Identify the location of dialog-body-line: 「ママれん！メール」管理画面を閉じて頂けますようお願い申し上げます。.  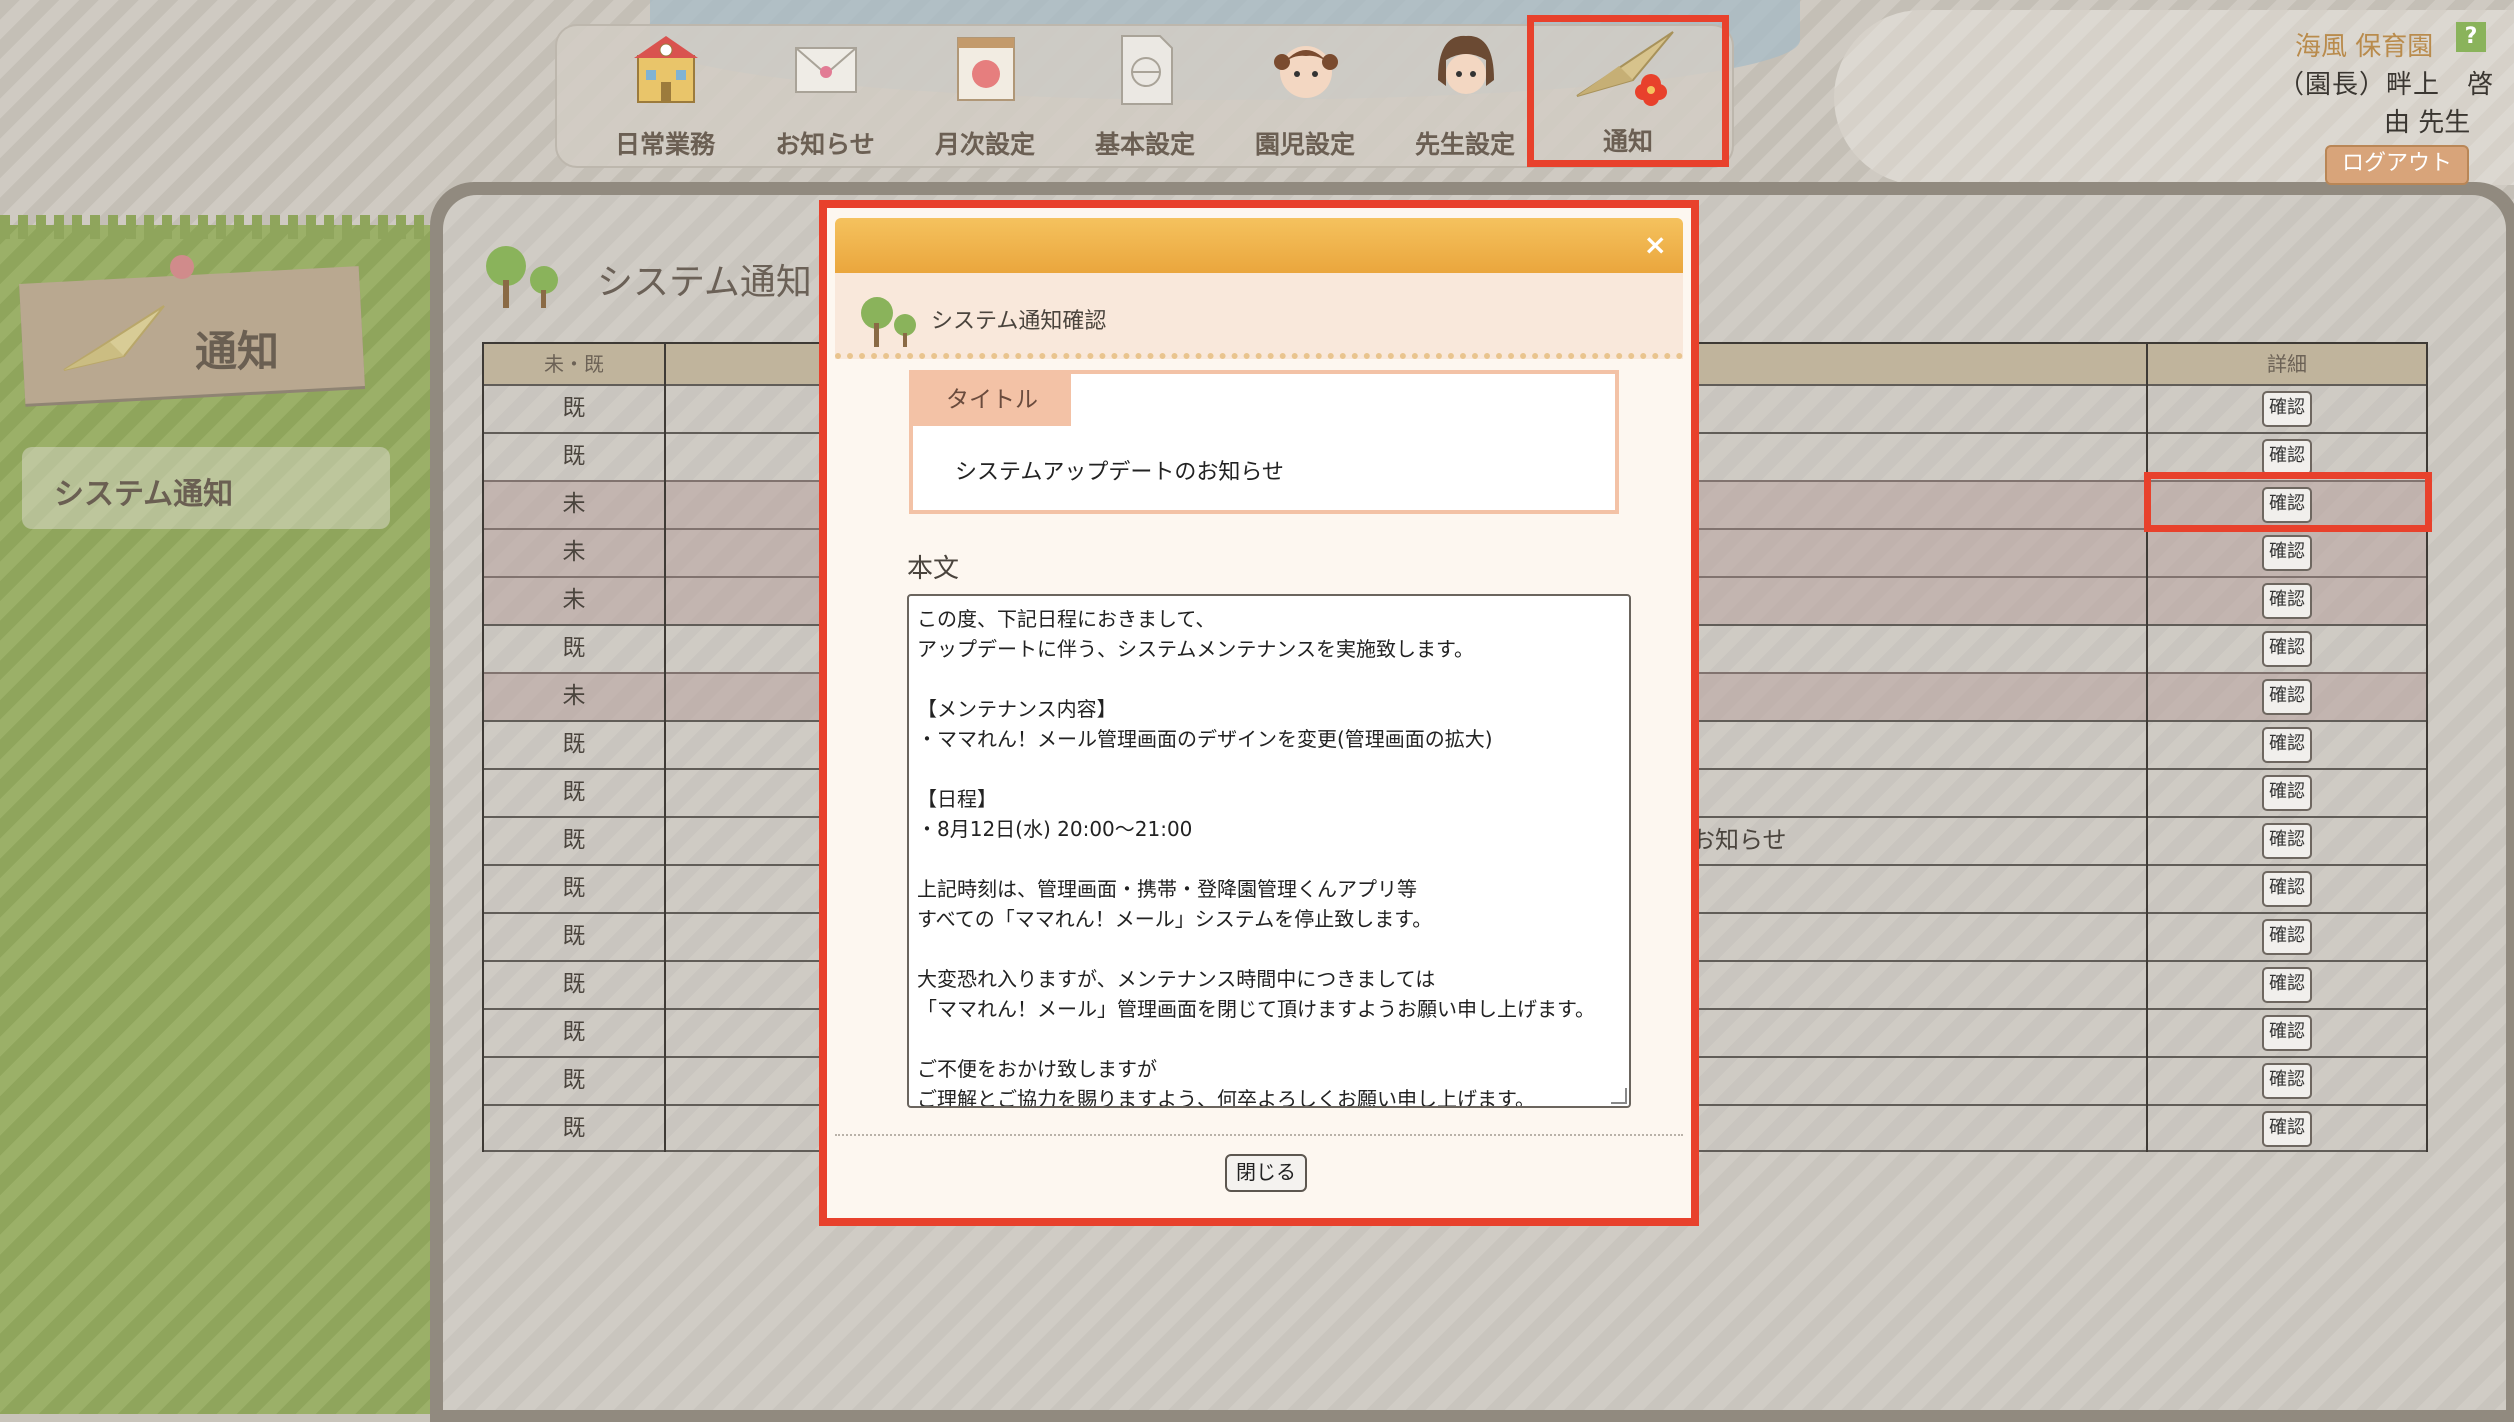
(1256, 1009).